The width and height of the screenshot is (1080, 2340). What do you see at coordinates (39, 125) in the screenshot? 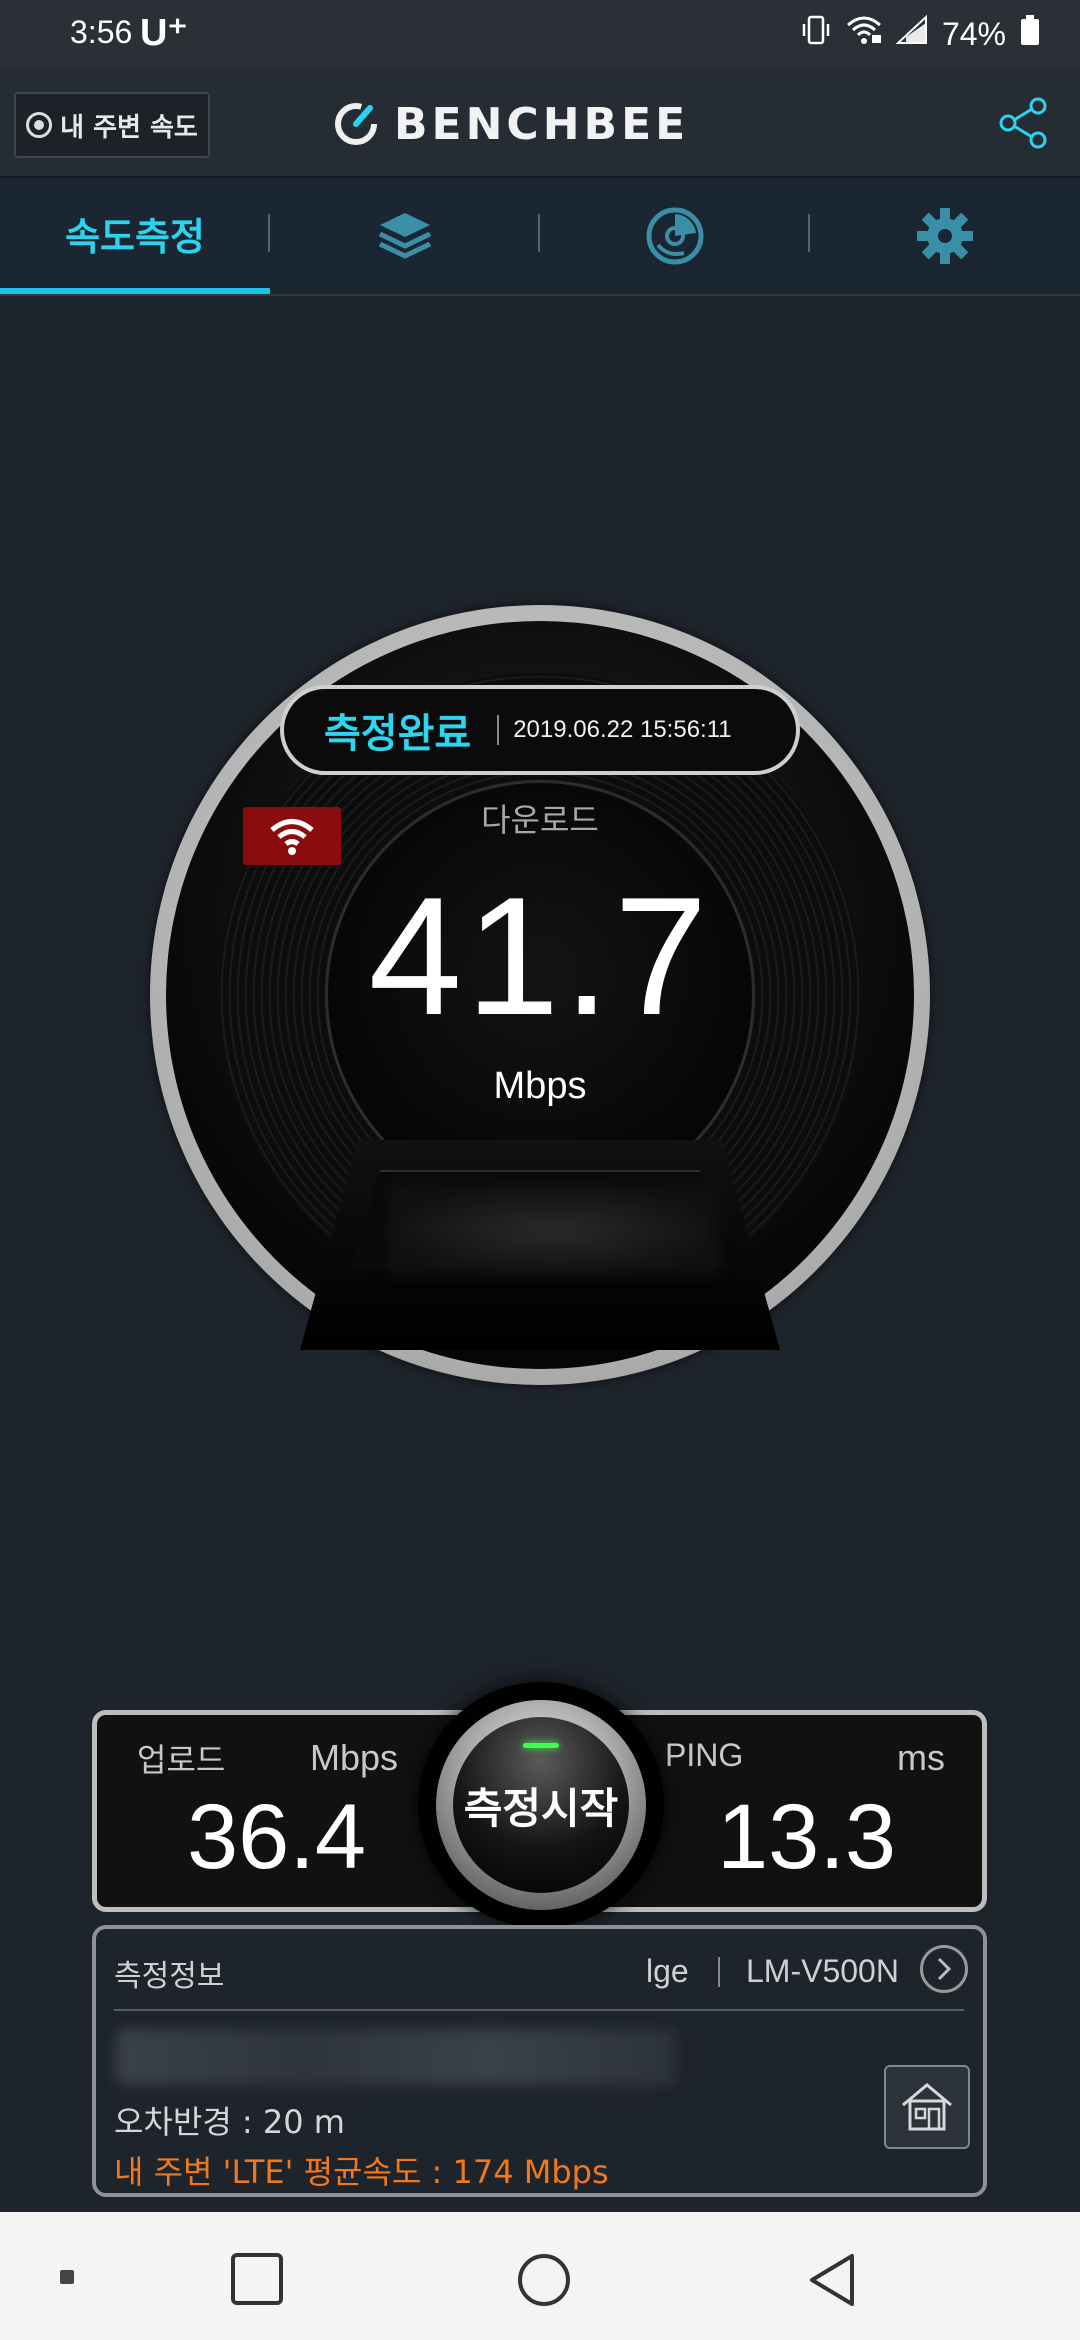
I see `radio-icon` at bounding box center [39, 125].